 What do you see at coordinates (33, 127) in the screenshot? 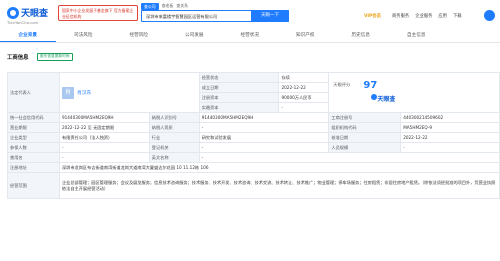
I see `term-label: 营业期限` at bounding box center [33, 127].